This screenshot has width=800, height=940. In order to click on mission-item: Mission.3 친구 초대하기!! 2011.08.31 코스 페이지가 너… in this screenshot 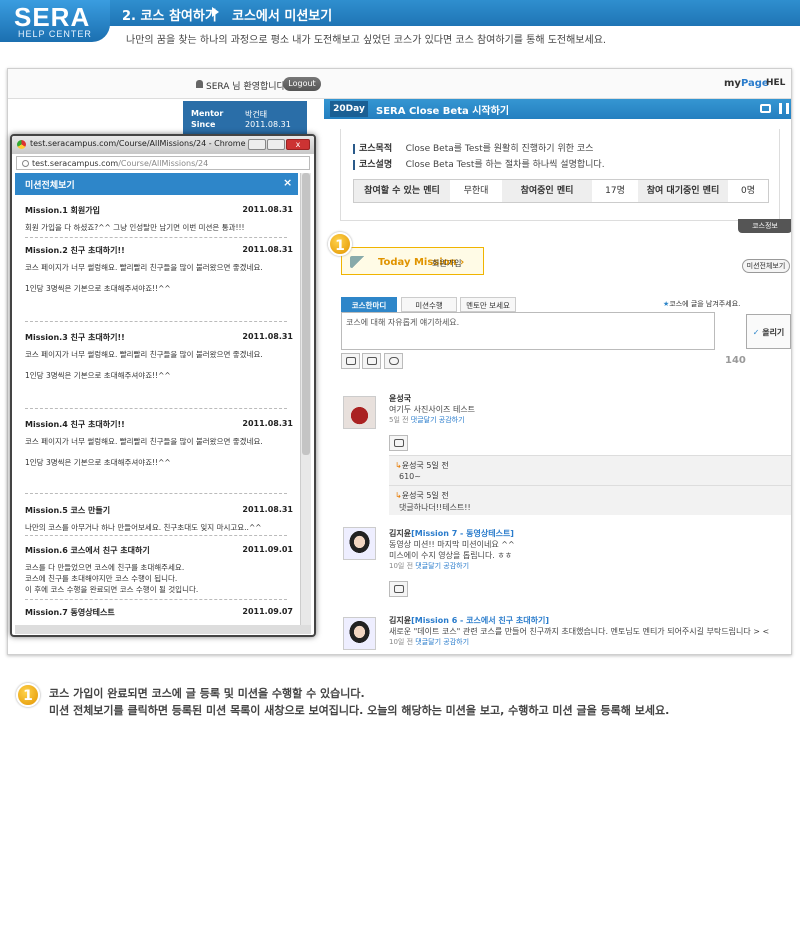, I will do `click(159, 356)`.